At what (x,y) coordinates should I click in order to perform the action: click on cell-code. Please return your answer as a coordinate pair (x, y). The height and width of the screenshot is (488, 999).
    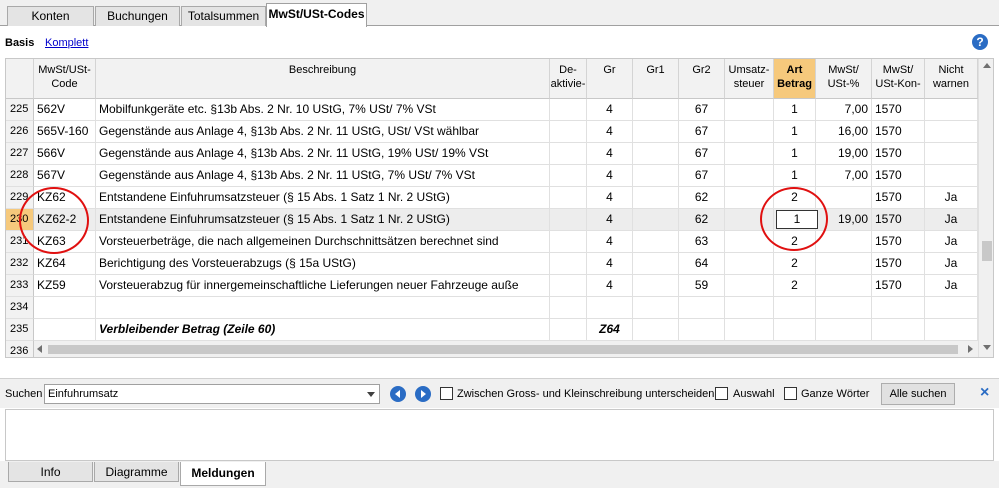
    Looking at the image, I should click on (65, 308).